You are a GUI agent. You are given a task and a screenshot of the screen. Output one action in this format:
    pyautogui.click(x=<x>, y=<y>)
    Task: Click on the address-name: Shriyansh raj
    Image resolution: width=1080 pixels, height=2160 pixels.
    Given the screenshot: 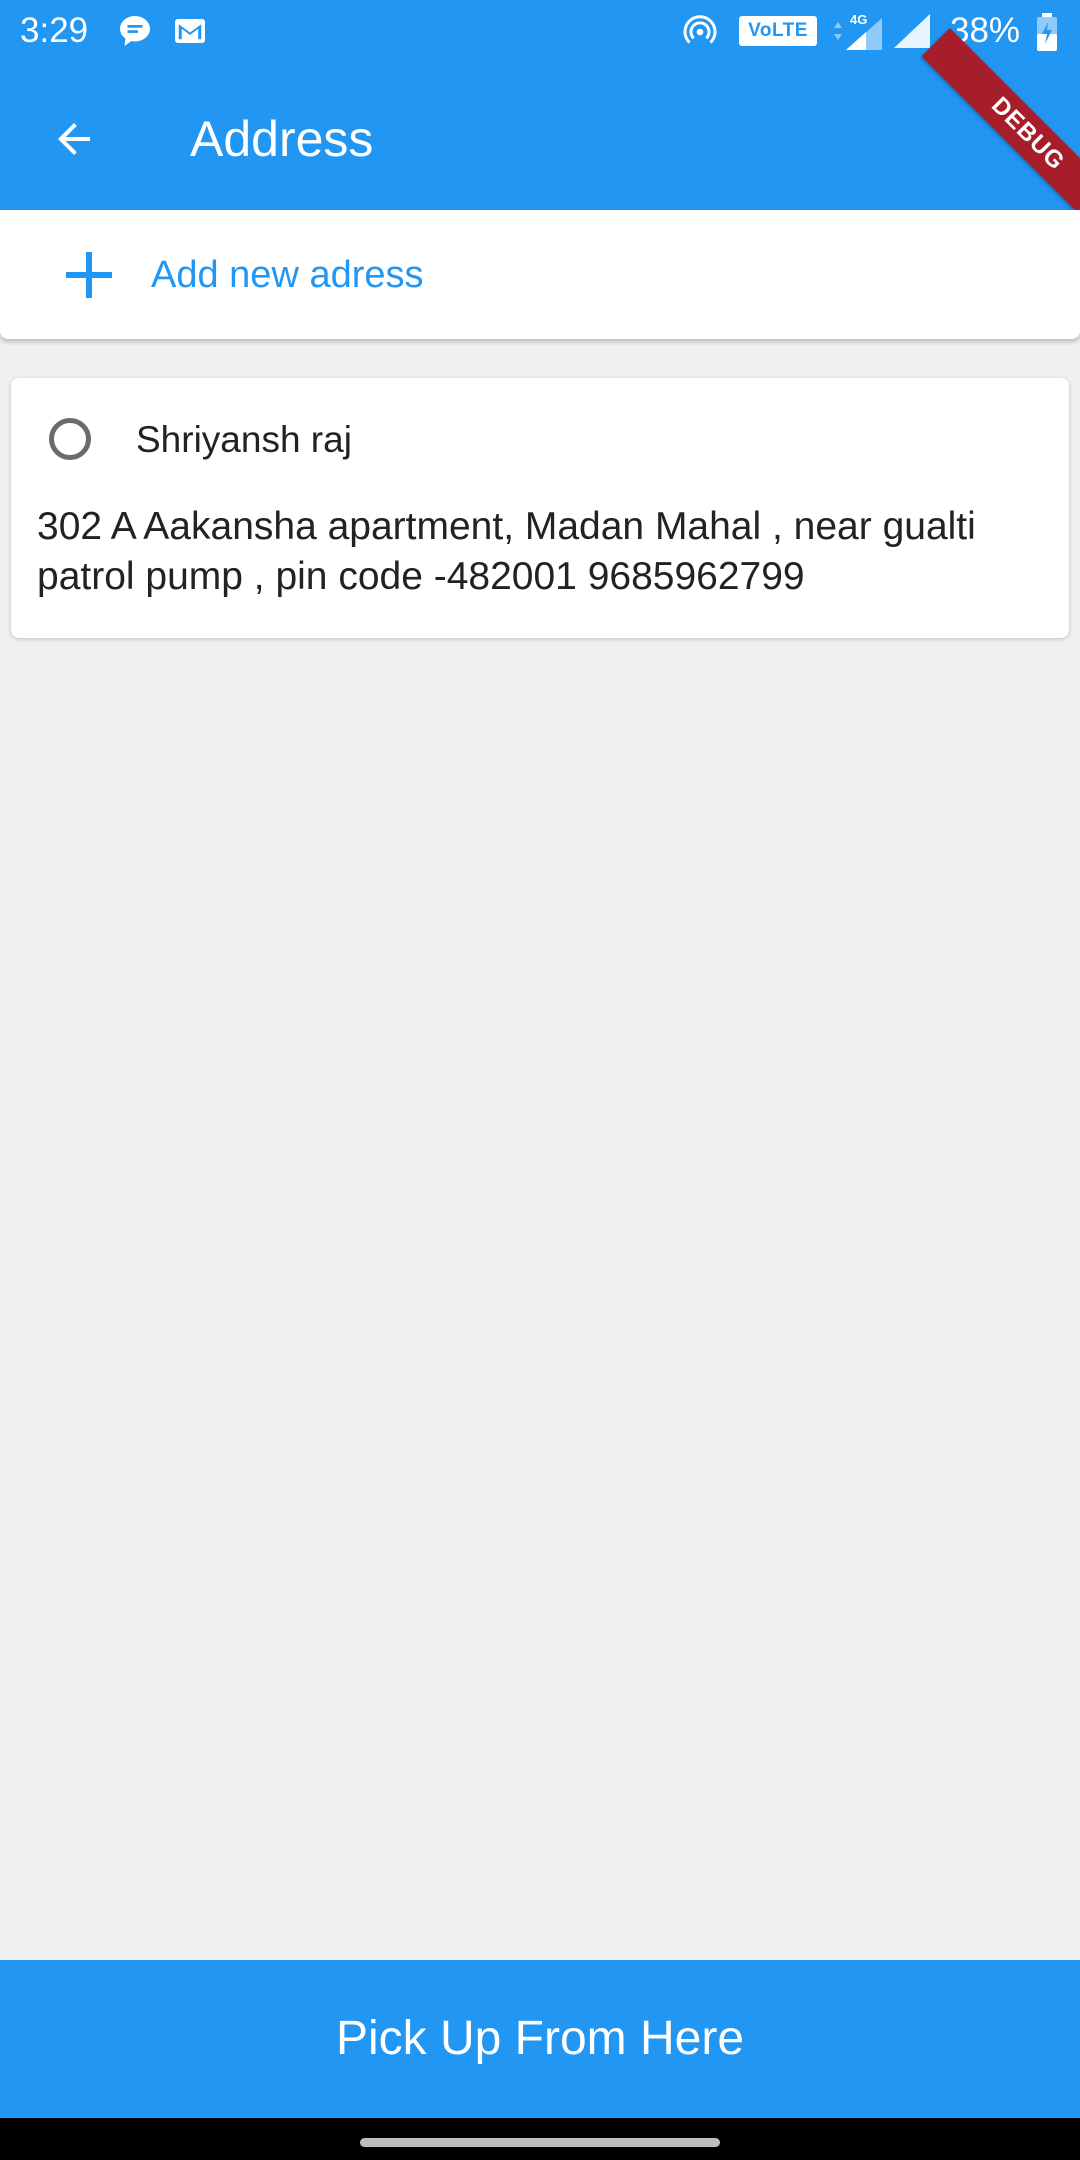 What is the action you would take?
    pyautogui.click(x=244, y=439)
    